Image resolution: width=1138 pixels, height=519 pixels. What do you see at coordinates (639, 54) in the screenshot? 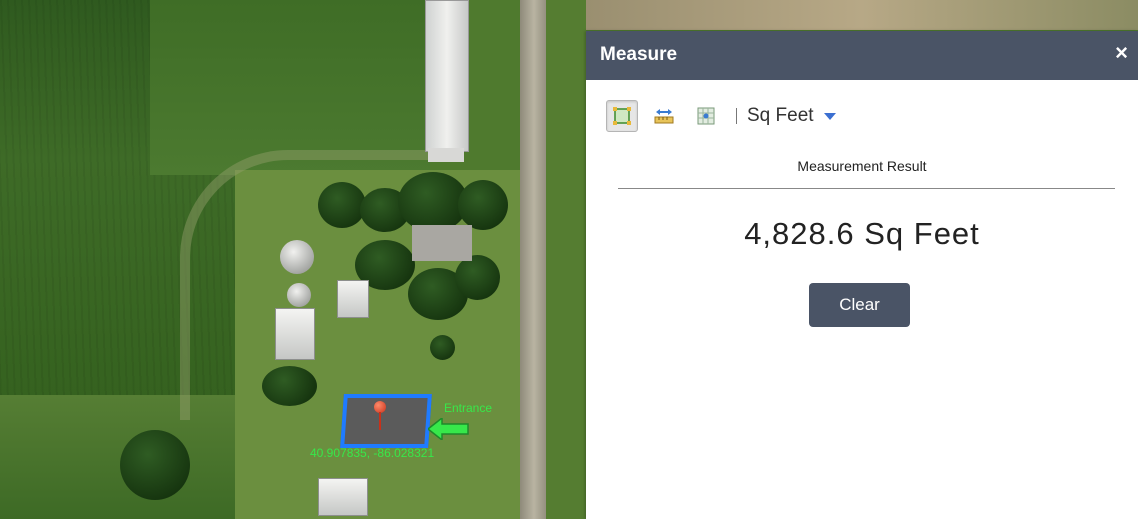
I see `panel-title: Measure` at bounding box center [639, 54].